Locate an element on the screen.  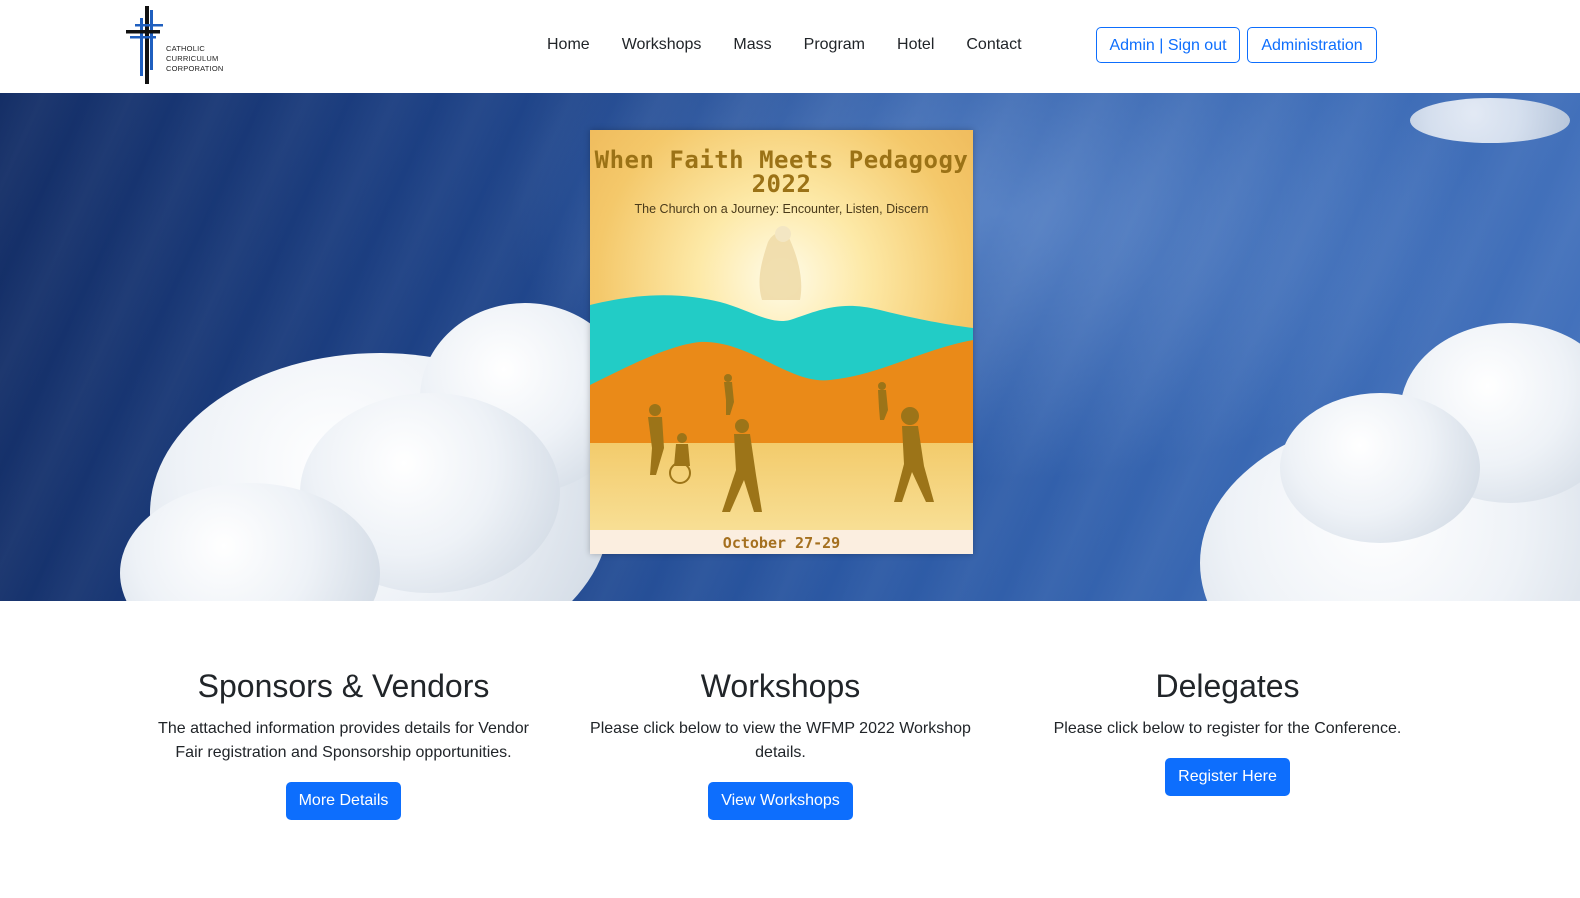
poster-title: When Faith Meets Pedagogy 2022 is located at coordinates (781, 172).